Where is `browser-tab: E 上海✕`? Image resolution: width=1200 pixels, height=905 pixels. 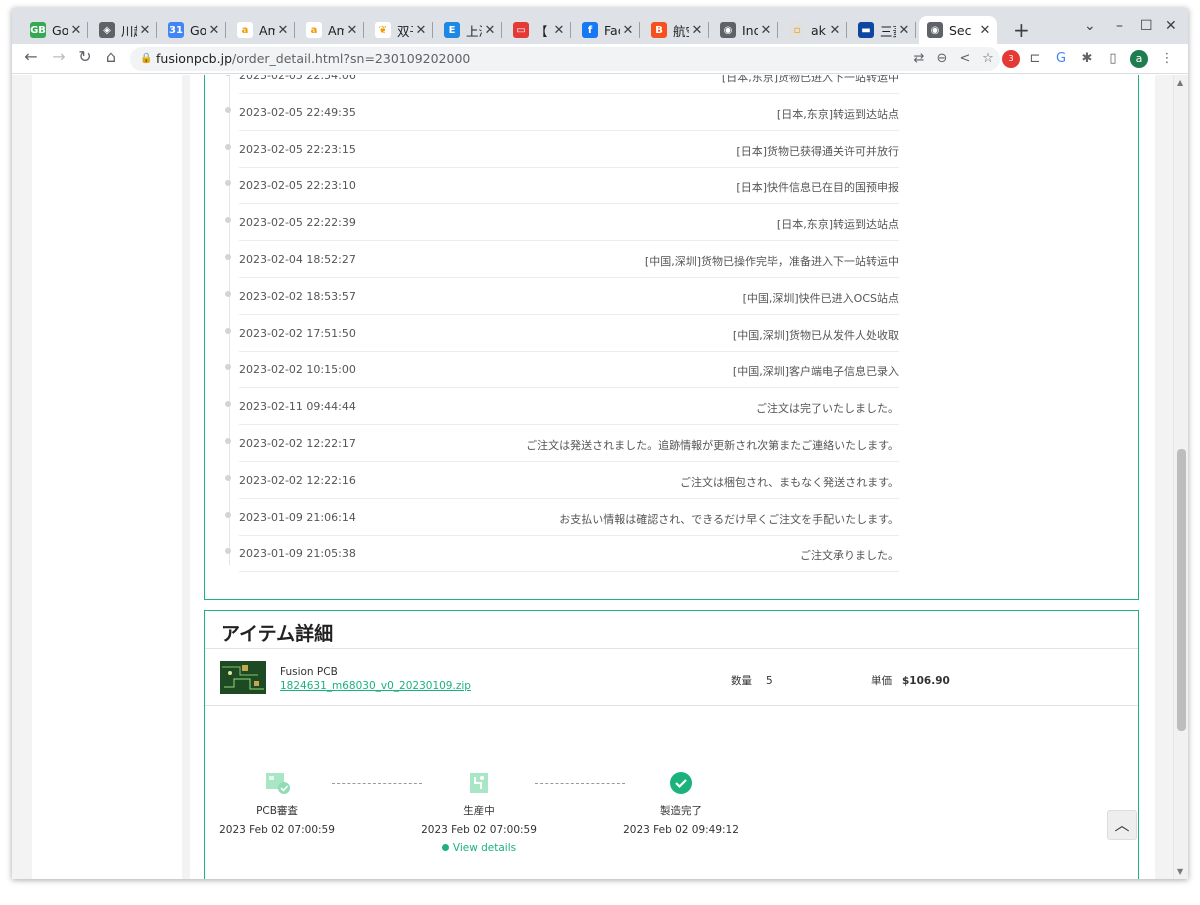 browser-tab: E 上海✕ is located at coordinates (469, 30).